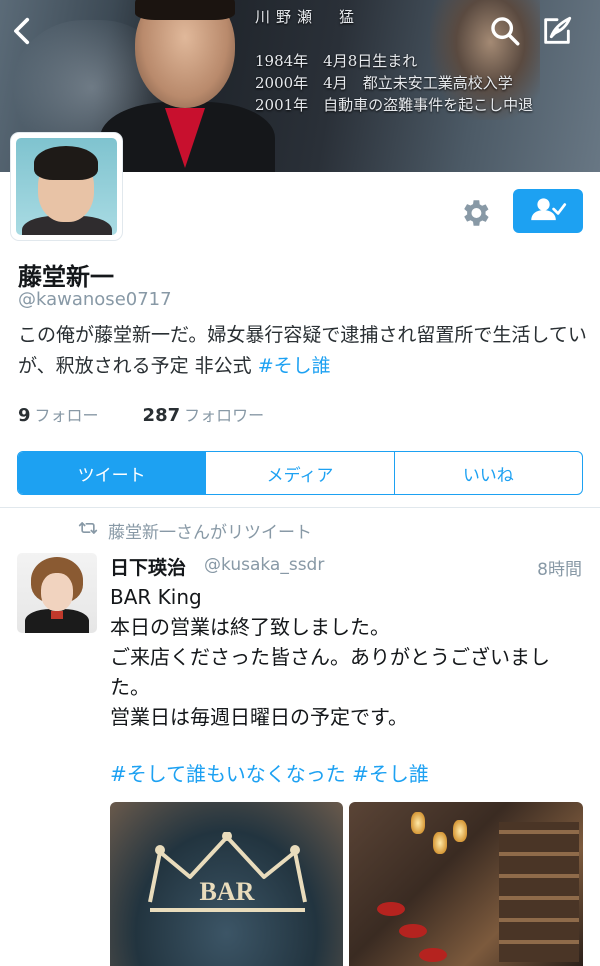 This screenshot has width=600, height=966. I want to click on tab-likes: いいね, so click(487, 473).